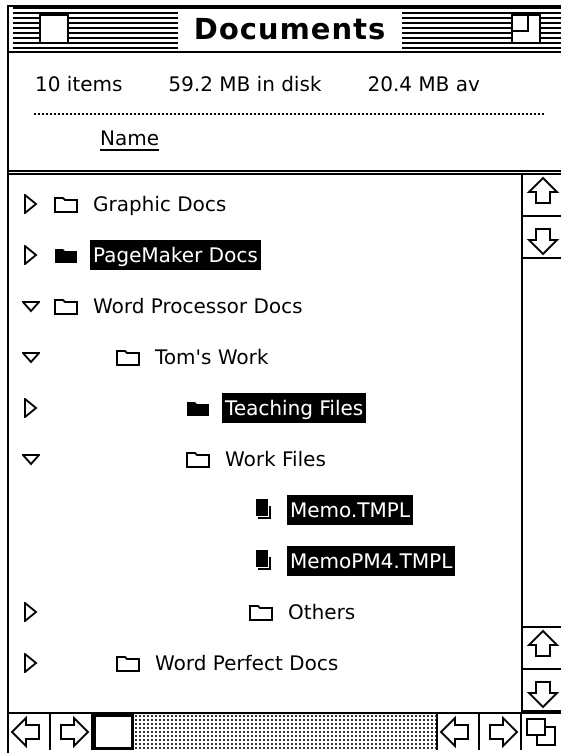  Describe the element at coordinates (371, 561) in the screenshot. I see `file-name: MemoPM4.TMPL` at that location.